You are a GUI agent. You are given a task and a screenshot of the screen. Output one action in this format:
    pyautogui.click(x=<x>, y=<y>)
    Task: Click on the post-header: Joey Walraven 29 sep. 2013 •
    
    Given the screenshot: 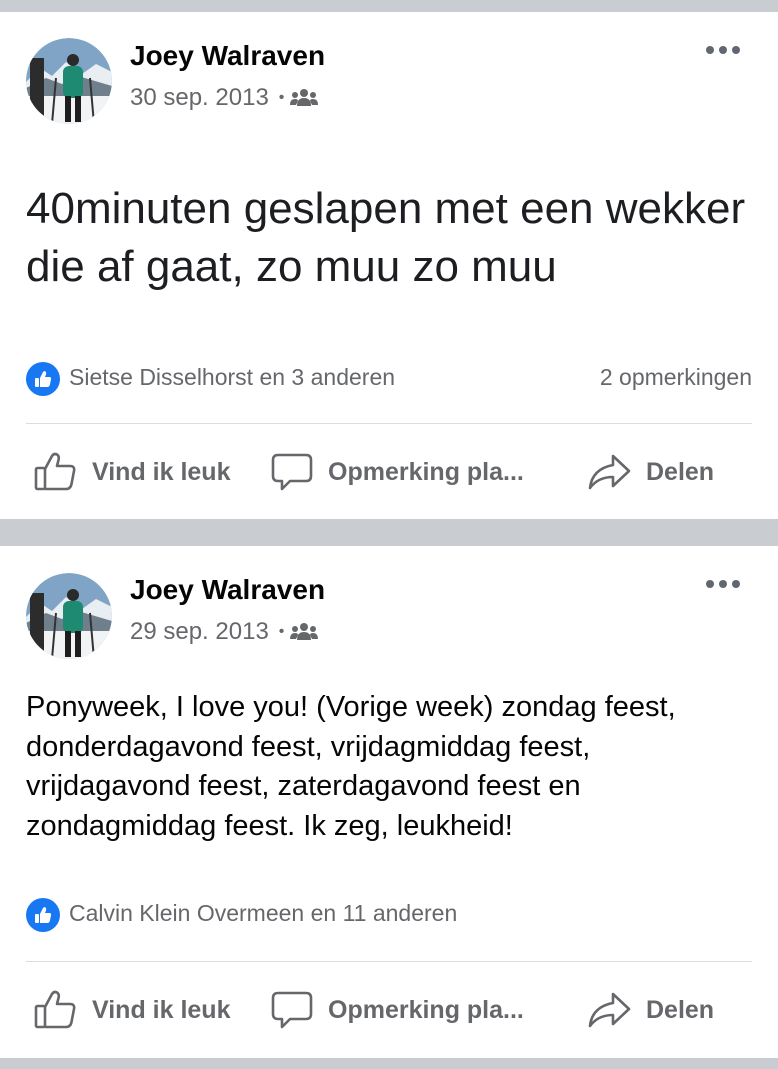 What is the action you would take?
    pyautogui.click(x=389, y=606)
    